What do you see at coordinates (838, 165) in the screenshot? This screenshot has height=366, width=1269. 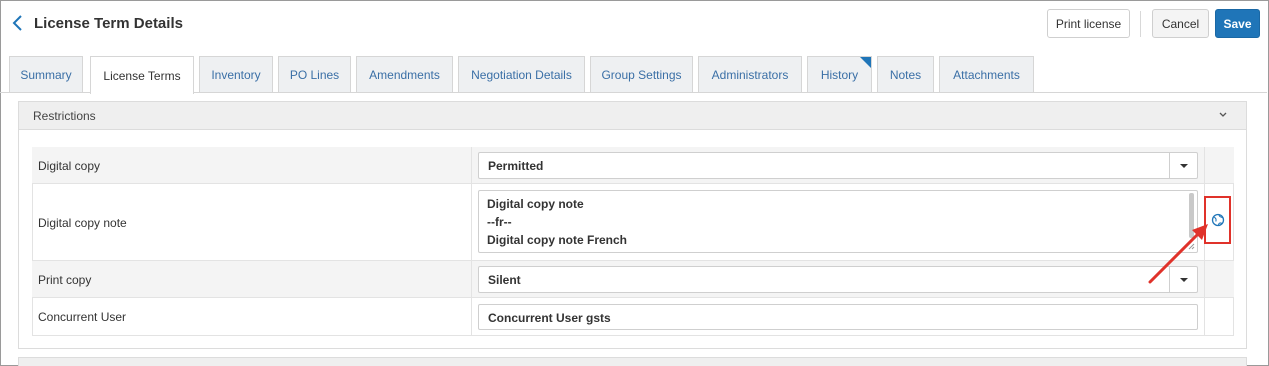 I see `digital-copy-select: Permitted` at bounding box center [838, 165].